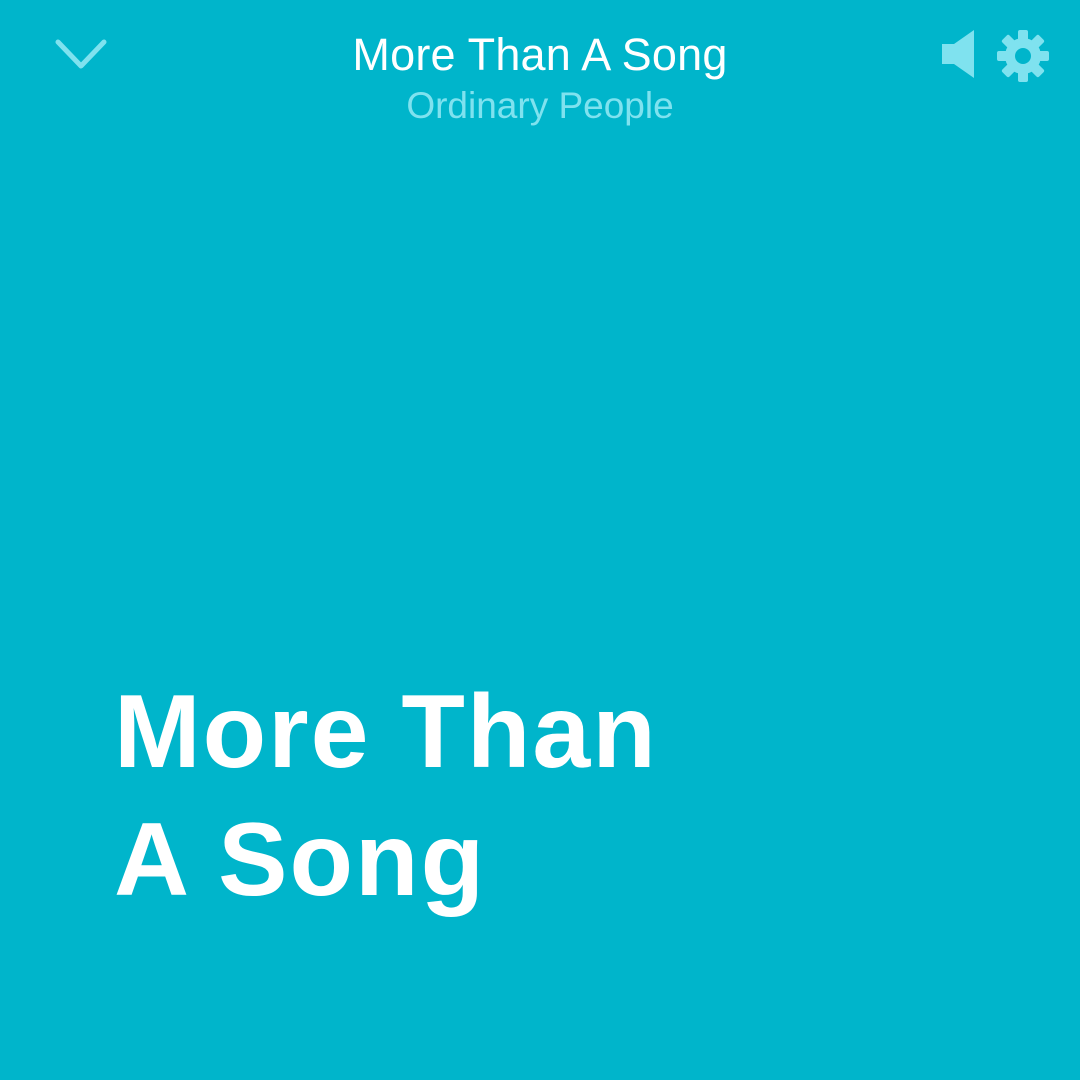 The height and width of the screenshot is (1080, 1080). I want to click on lyric-line: More Than, so click(386, 732).